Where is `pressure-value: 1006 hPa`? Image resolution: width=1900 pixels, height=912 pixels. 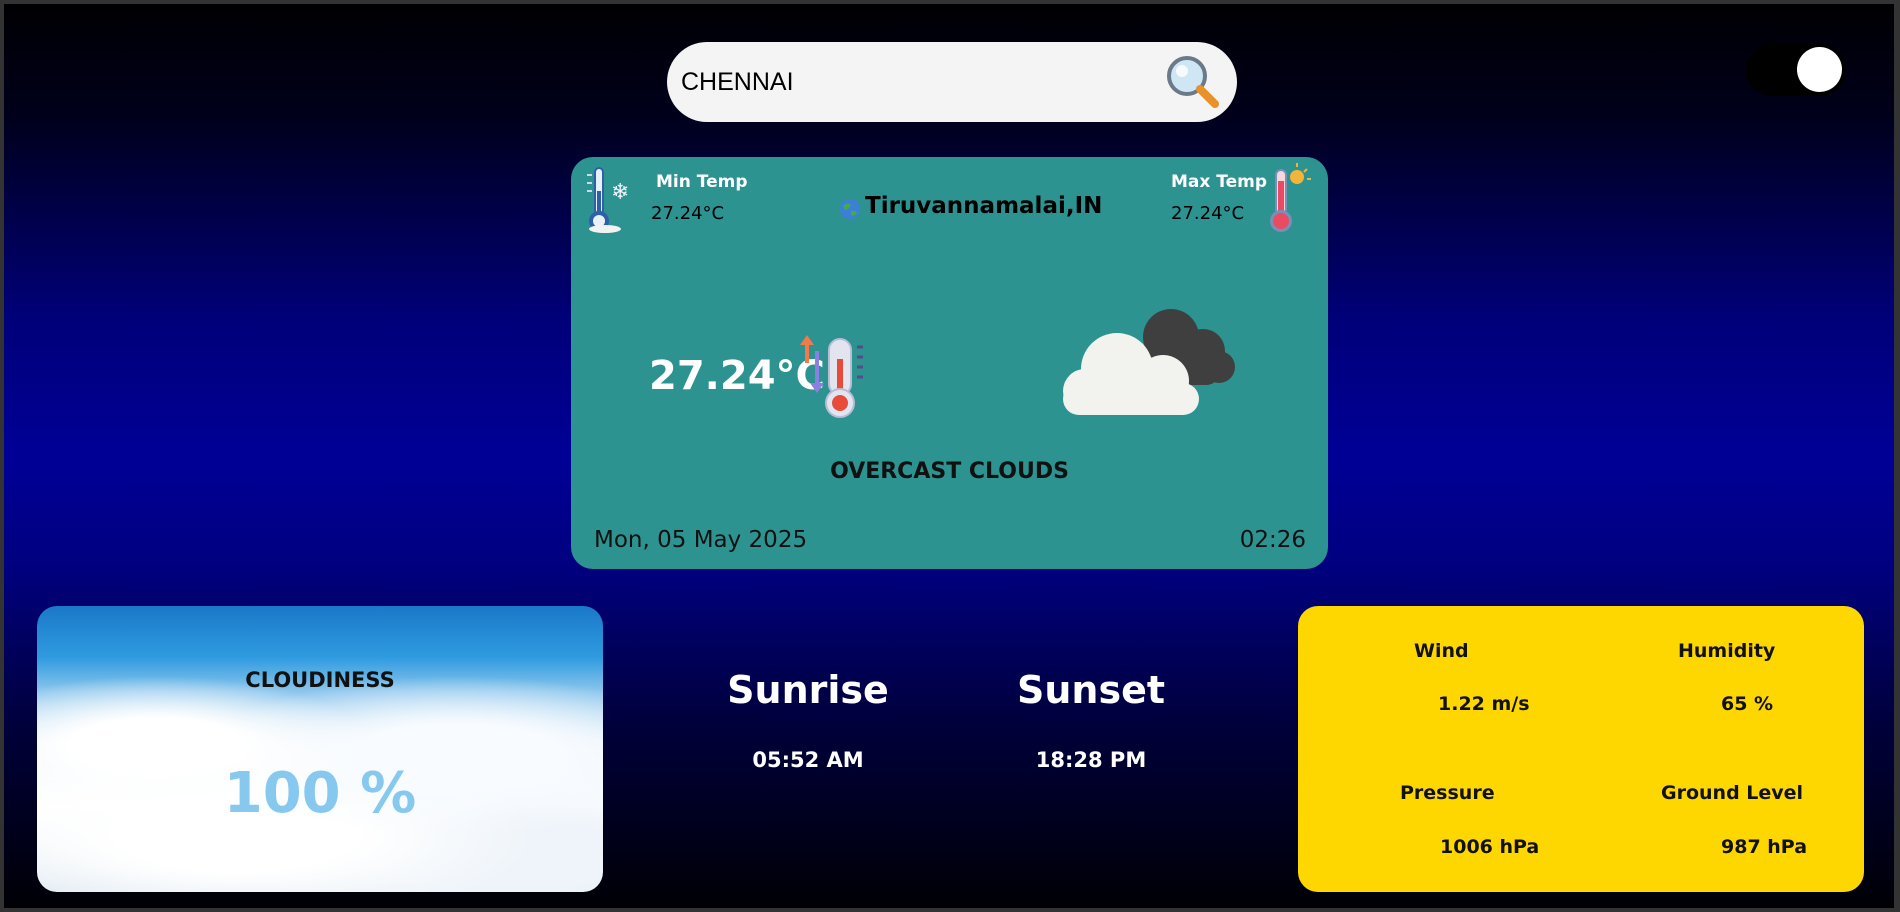 pressure-value: 1006 hPa is located at coordinates (1490, 847).